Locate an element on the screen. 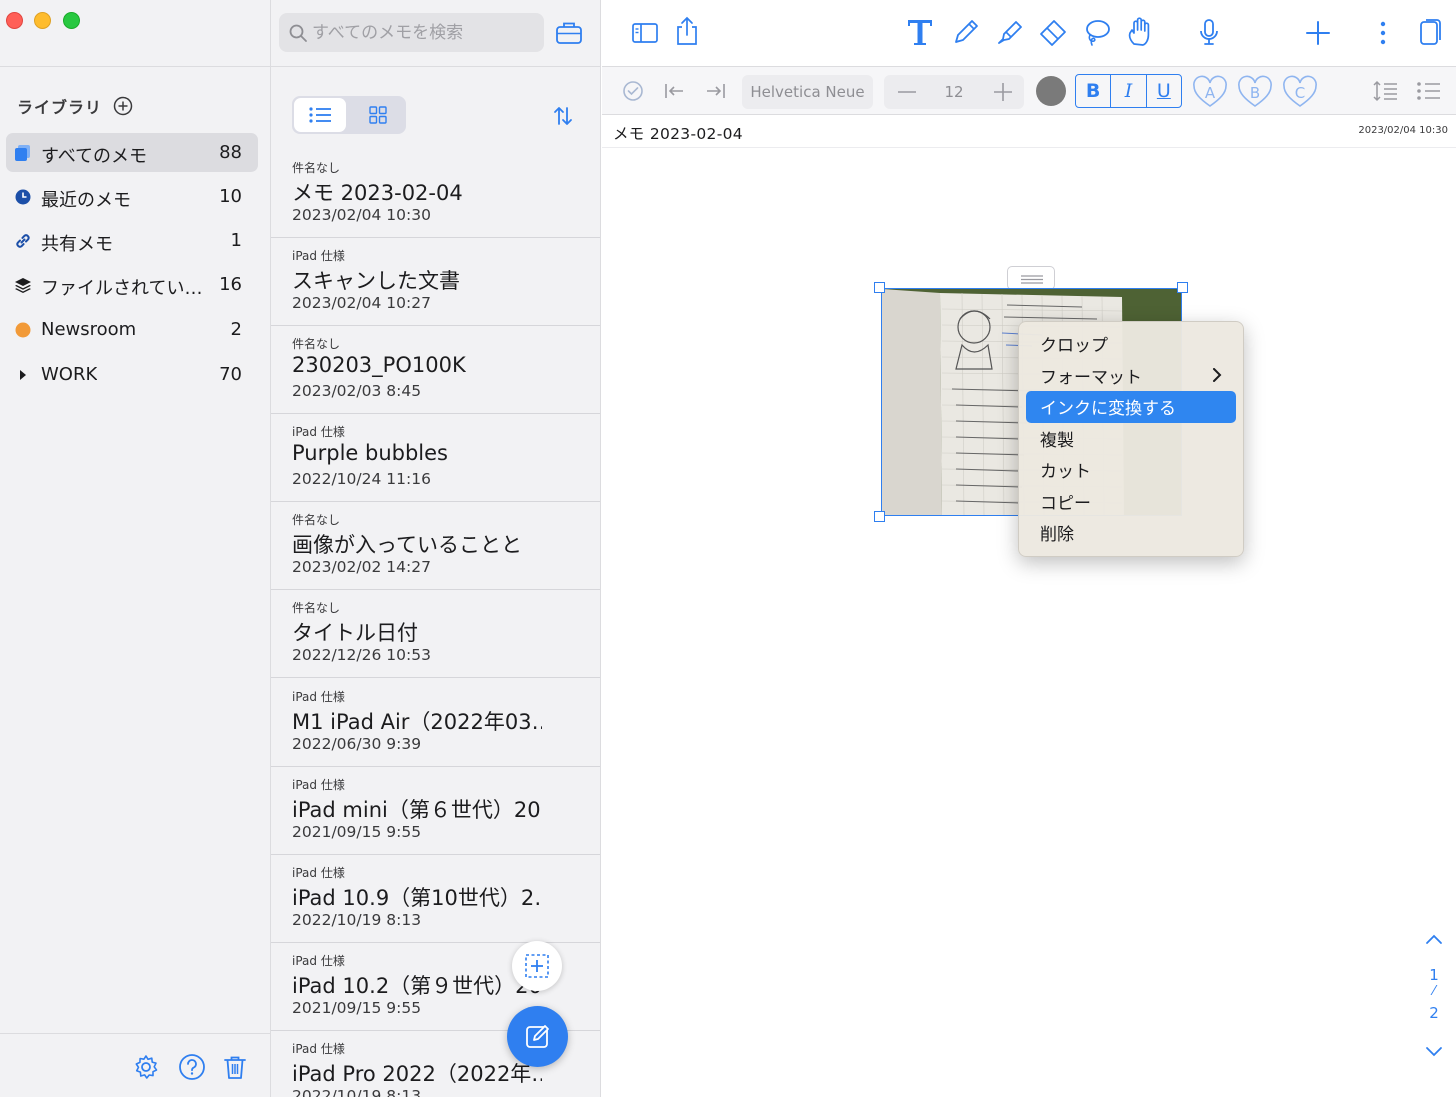 The image size is (1456, 1097). decrease-font-icon is located at coordinates (907, 92).